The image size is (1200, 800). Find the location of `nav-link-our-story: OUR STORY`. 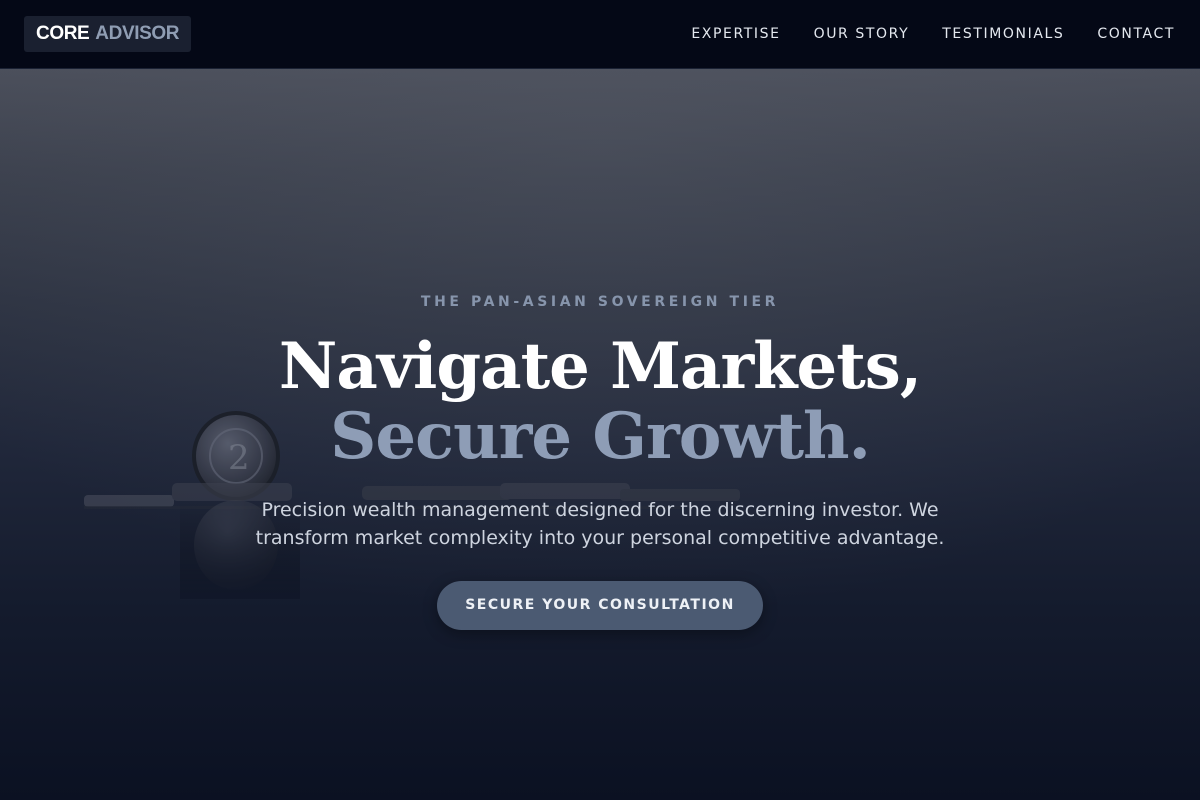

nav-link-our-story: OUR STORY is located at coordinates (862, 34).